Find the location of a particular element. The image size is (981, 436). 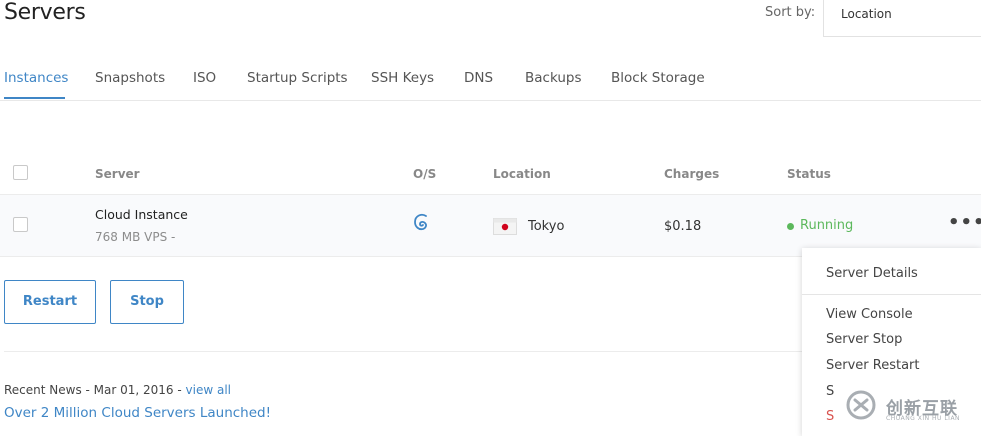

menu-item-server-details: Server Details is located at coordinates (872, 273).